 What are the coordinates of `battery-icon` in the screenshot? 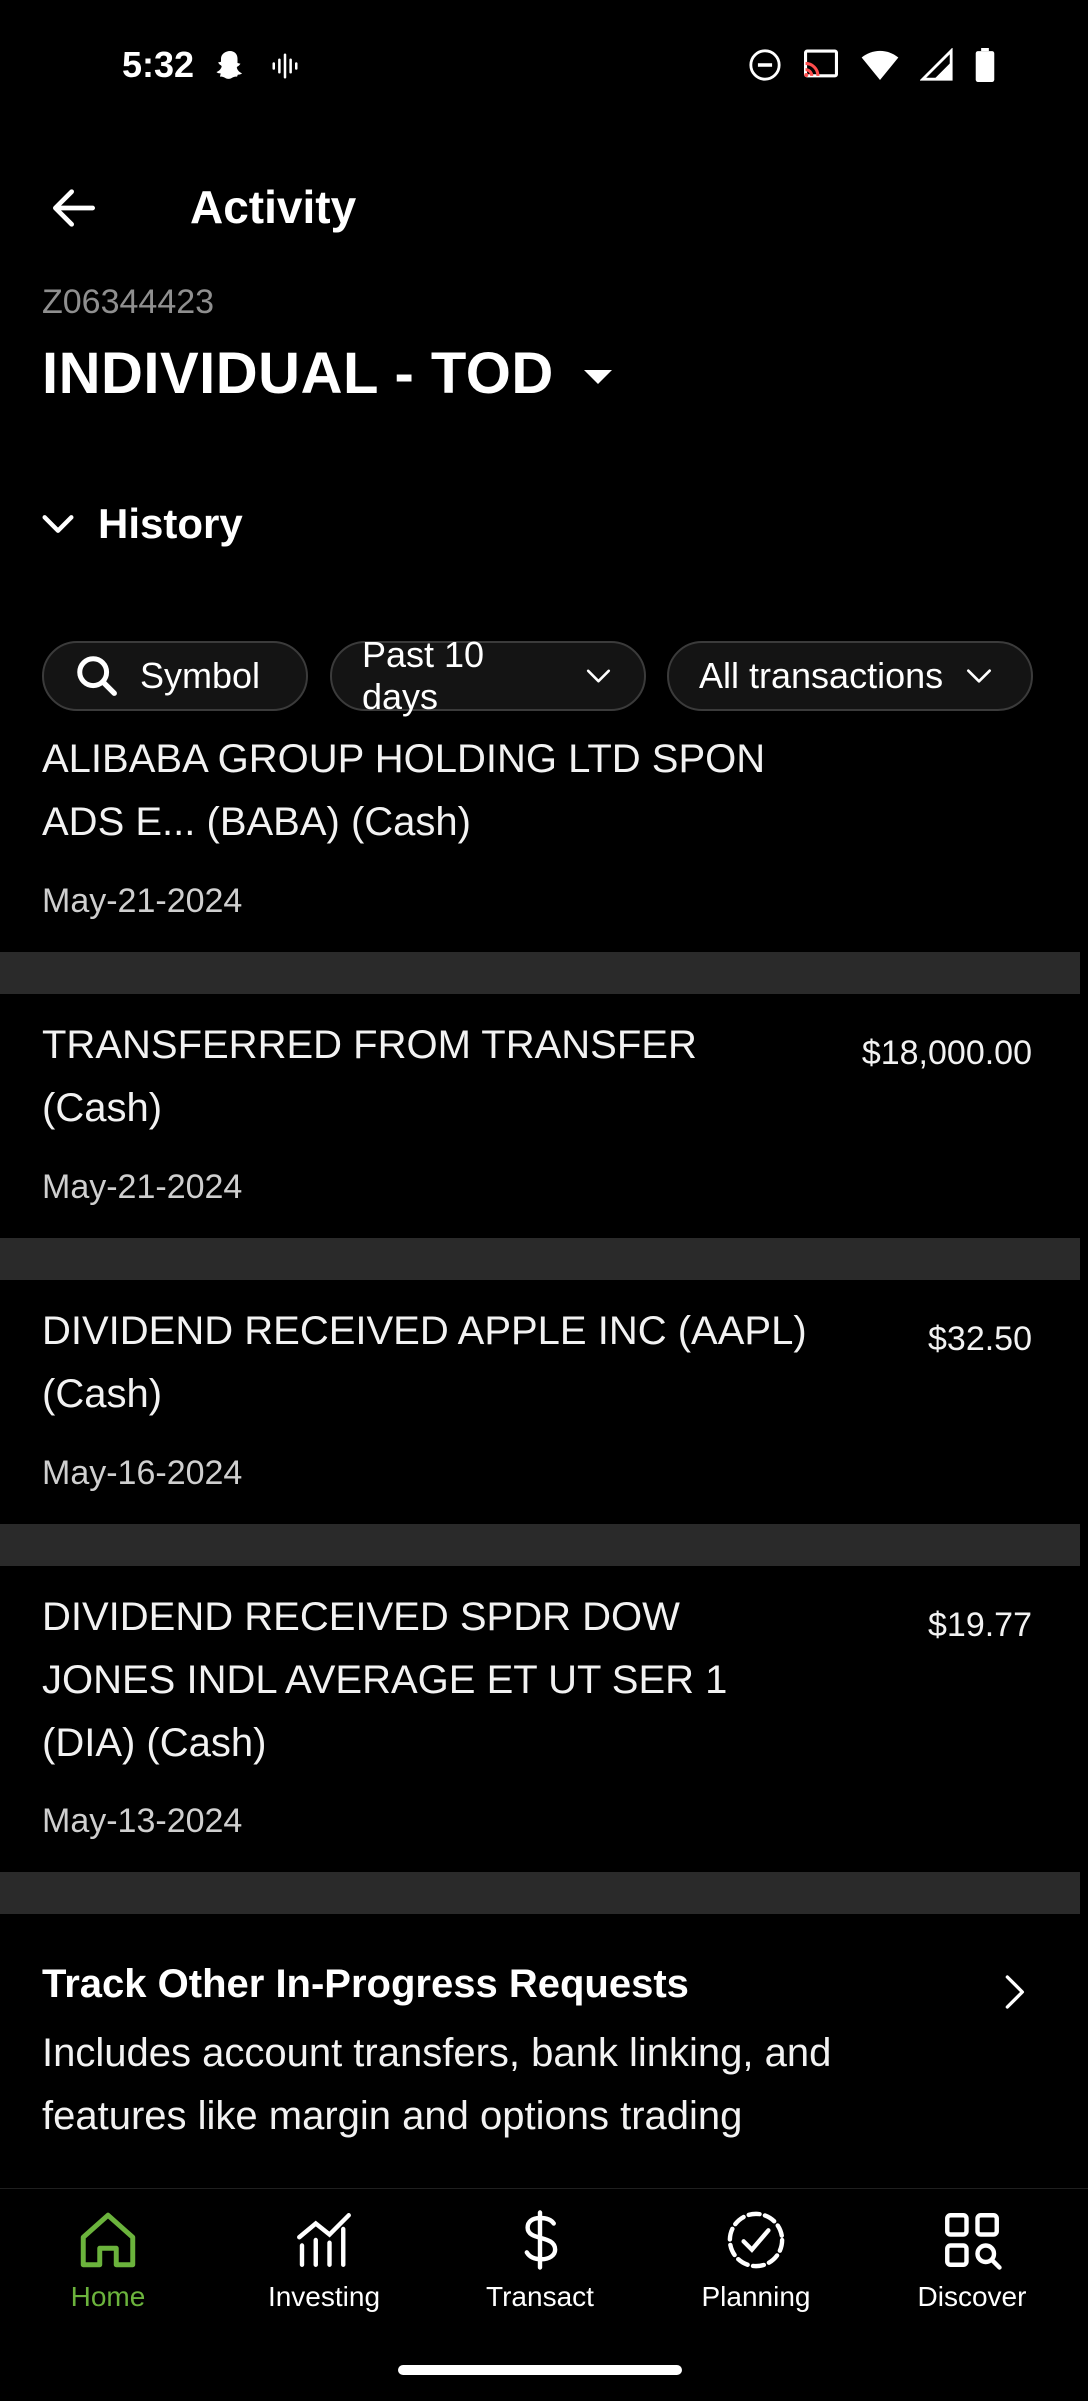 It's located at (985, 65).